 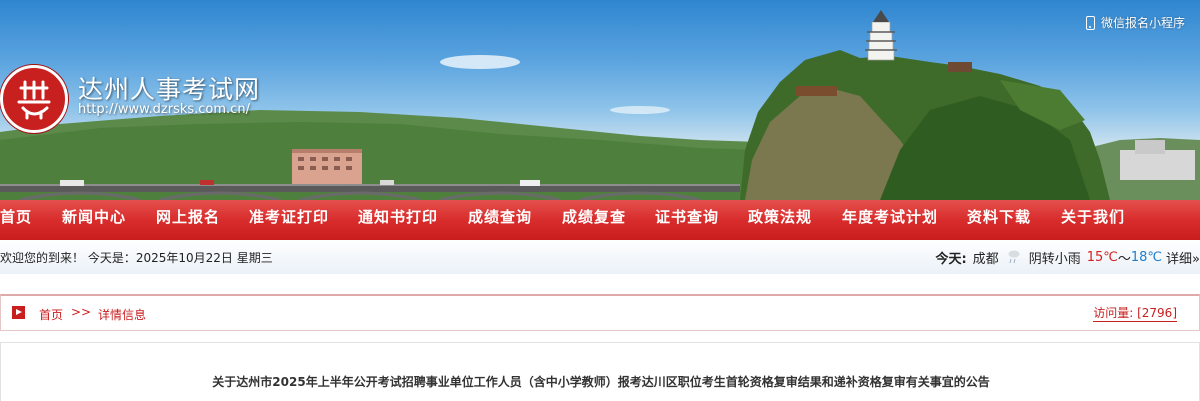 What do you see at coordinates (687, 220) in the screenshot?
I see `nav-item-certificate: 证书查询` at bounding box center [687, 220].